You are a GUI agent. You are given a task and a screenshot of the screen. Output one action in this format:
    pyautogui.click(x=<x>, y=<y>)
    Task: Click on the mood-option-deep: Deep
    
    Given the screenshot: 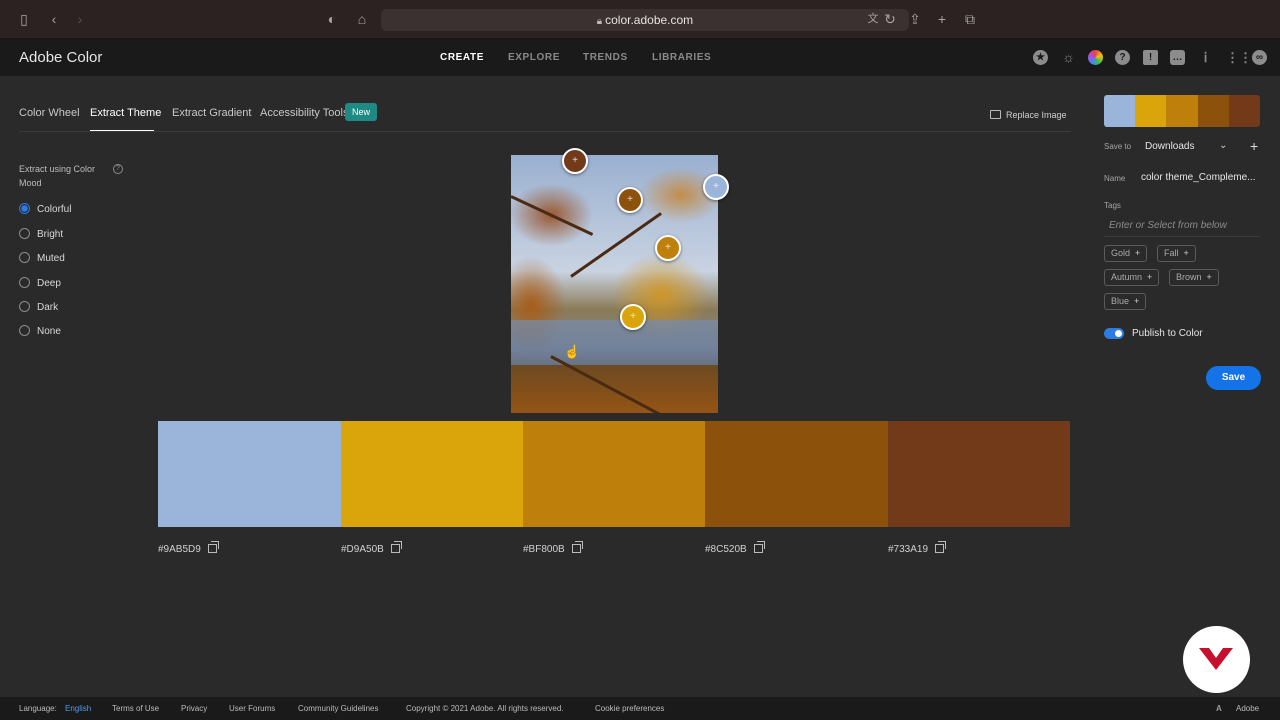 What is the action you would take?
    pyautogui.click(x=40, y=284)
    